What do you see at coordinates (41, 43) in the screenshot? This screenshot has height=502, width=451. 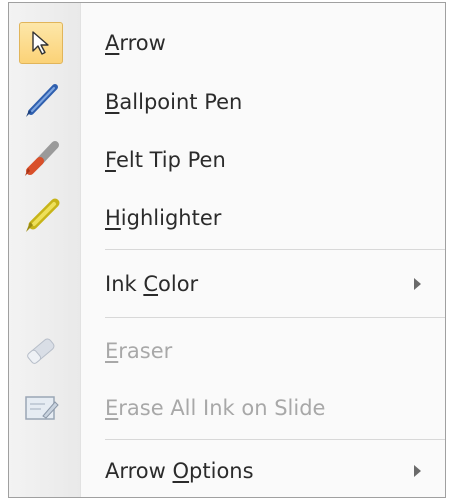 I see `arrow-cursor-icon` at bounding box center [41, 43].